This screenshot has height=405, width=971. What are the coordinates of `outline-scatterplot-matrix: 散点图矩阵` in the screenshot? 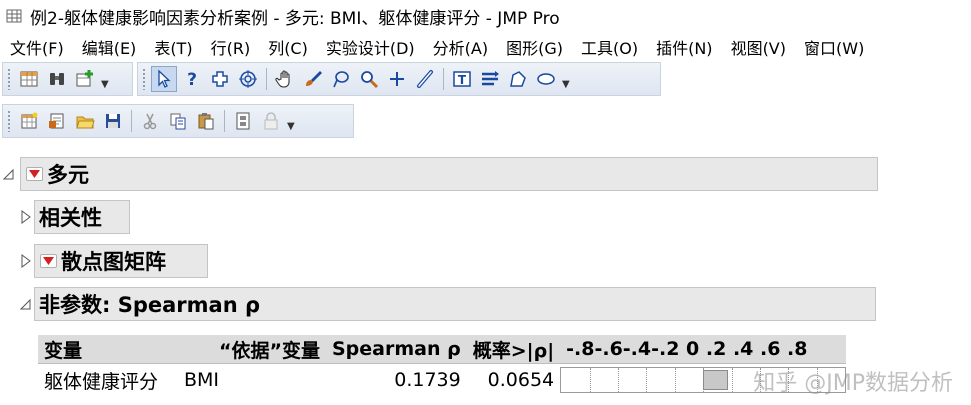 It's located at (121, 261).